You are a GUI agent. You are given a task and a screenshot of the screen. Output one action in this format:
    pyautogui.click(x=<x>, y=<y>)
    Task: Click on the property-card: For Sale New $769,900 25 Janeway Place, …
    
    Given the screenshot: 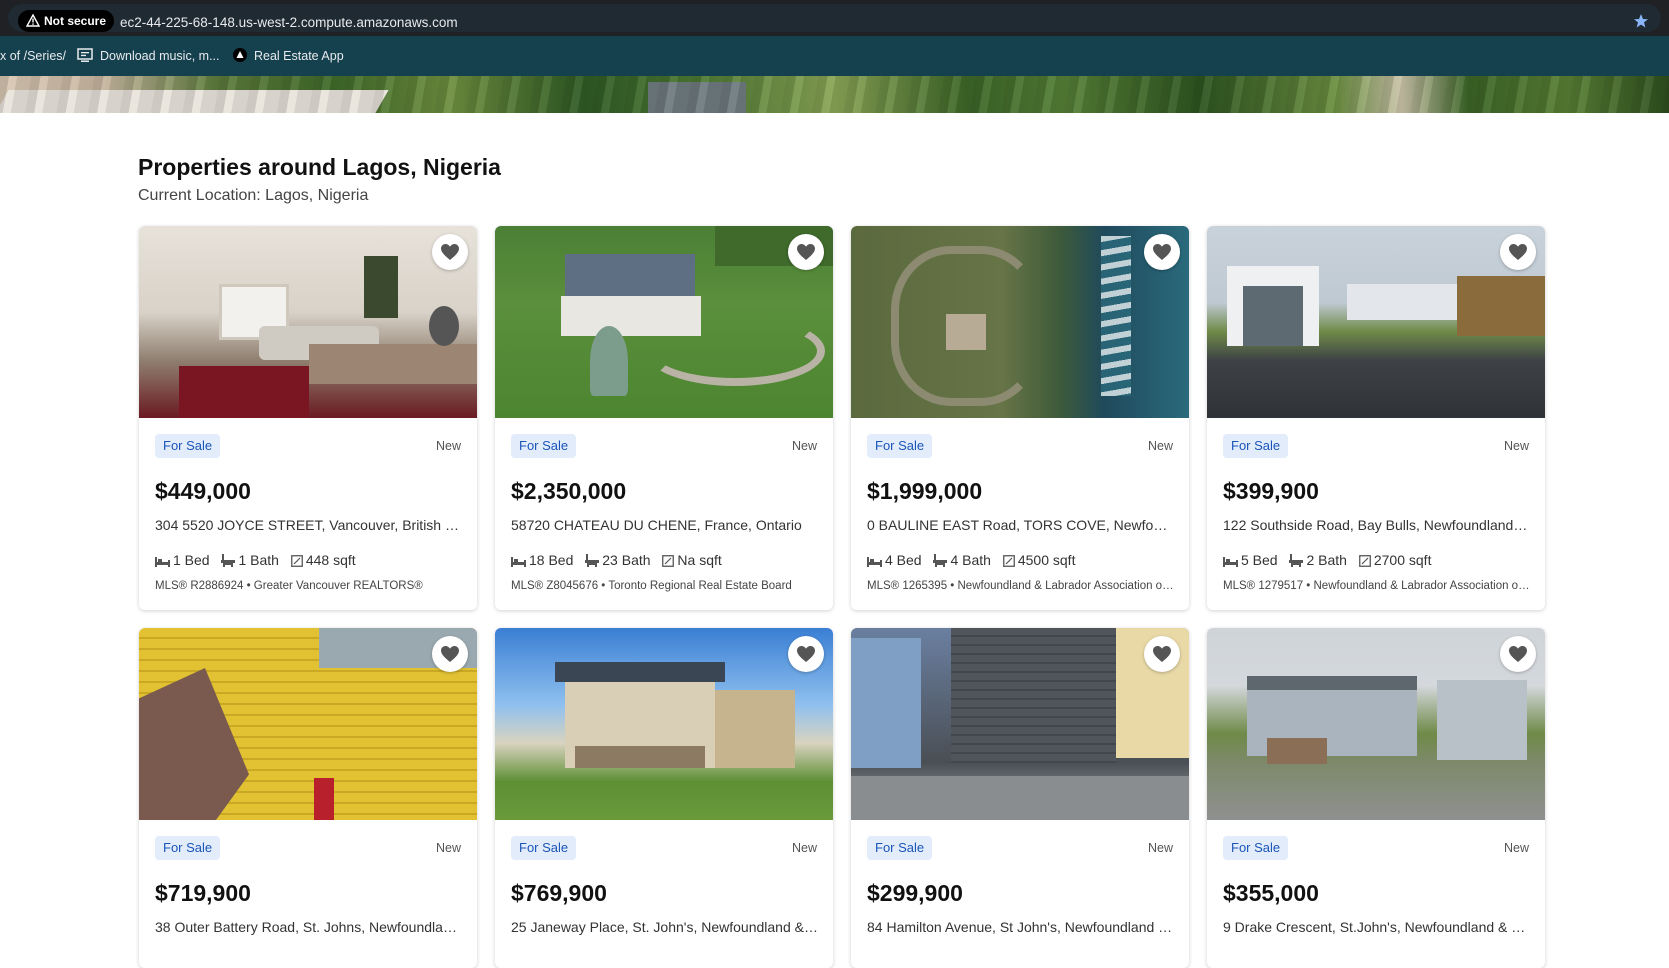 What is the action you would take?
    pyautogui.click(x=664, y=798)
    